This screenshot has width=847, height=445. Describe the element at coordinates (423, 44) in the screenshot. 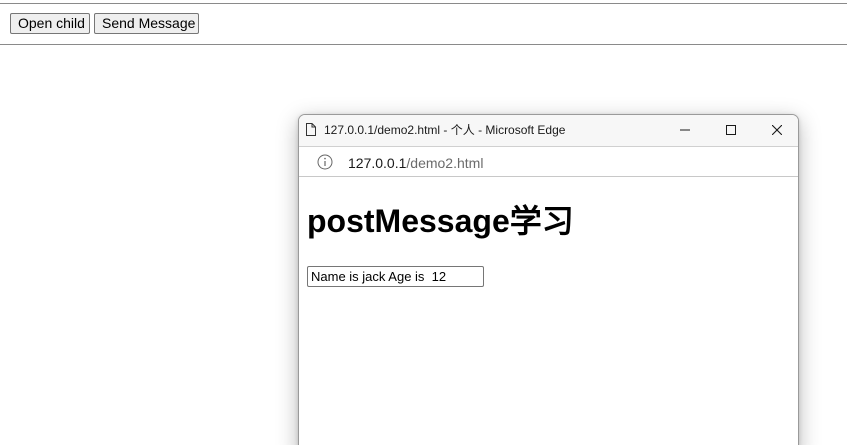

I see `bottom-divider` at that location.